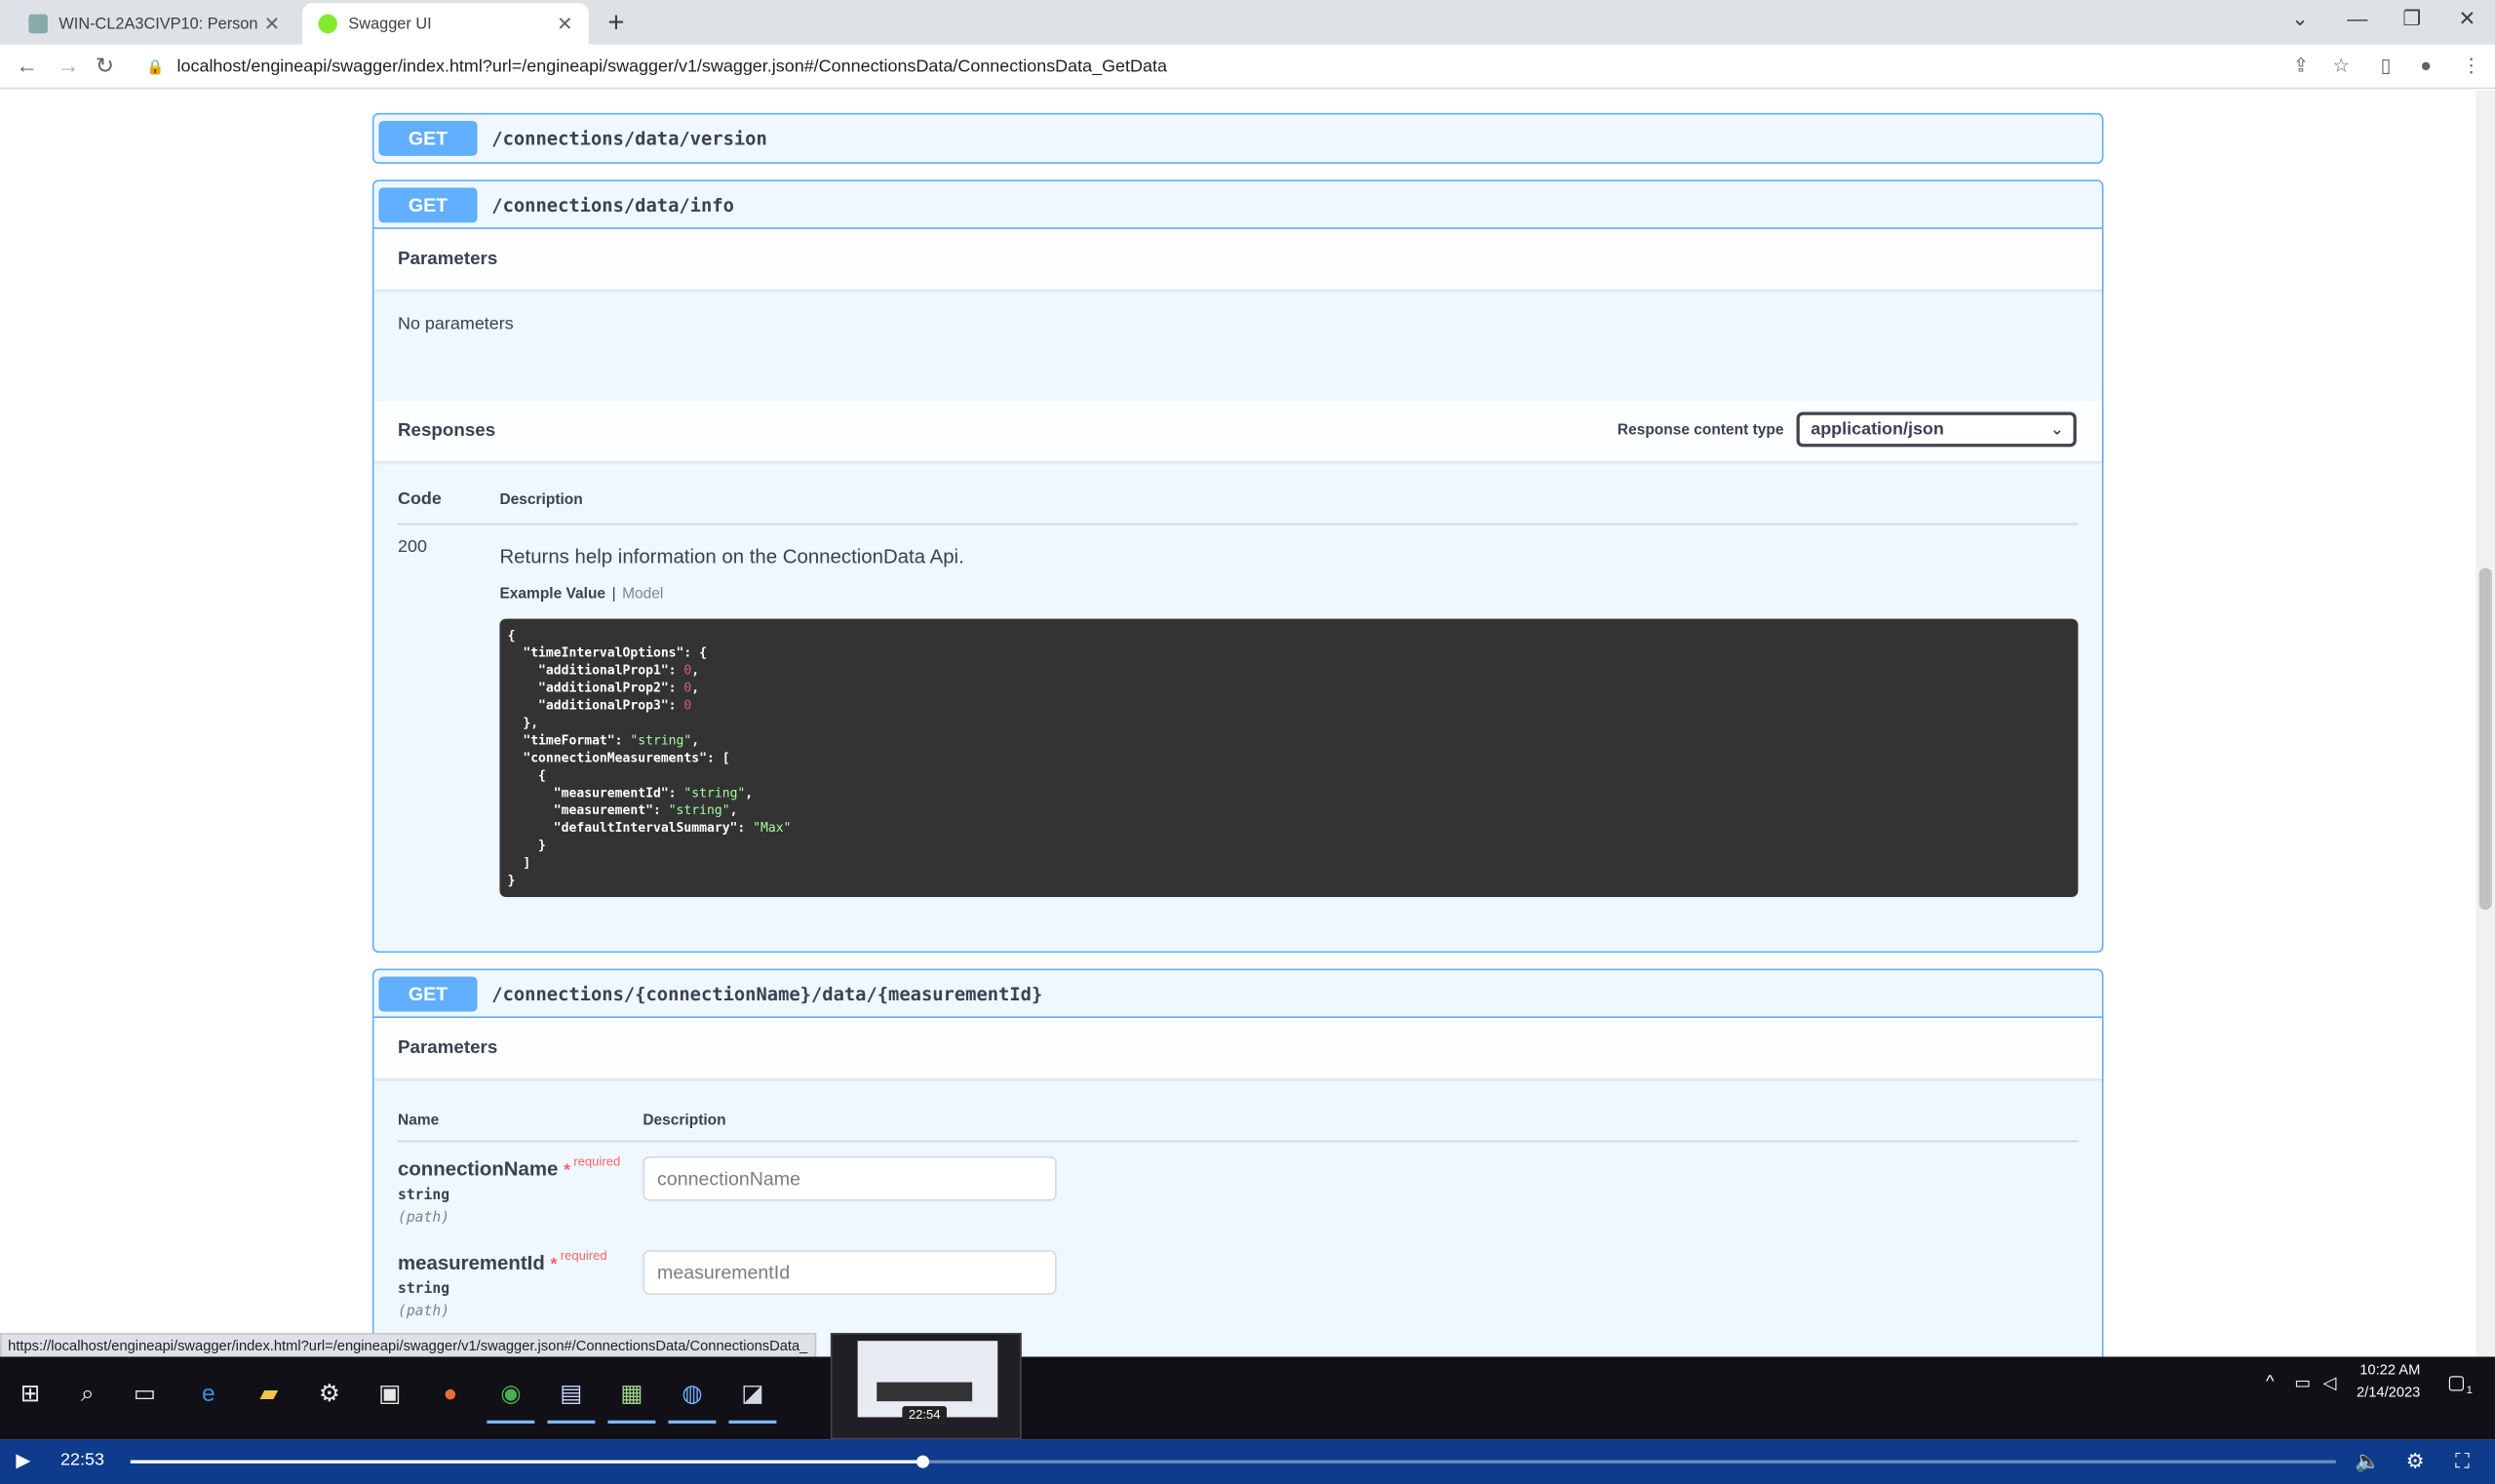 This screenshot has width=2495, height=1484. I want to click on col-code: Code, so click(420, 499).